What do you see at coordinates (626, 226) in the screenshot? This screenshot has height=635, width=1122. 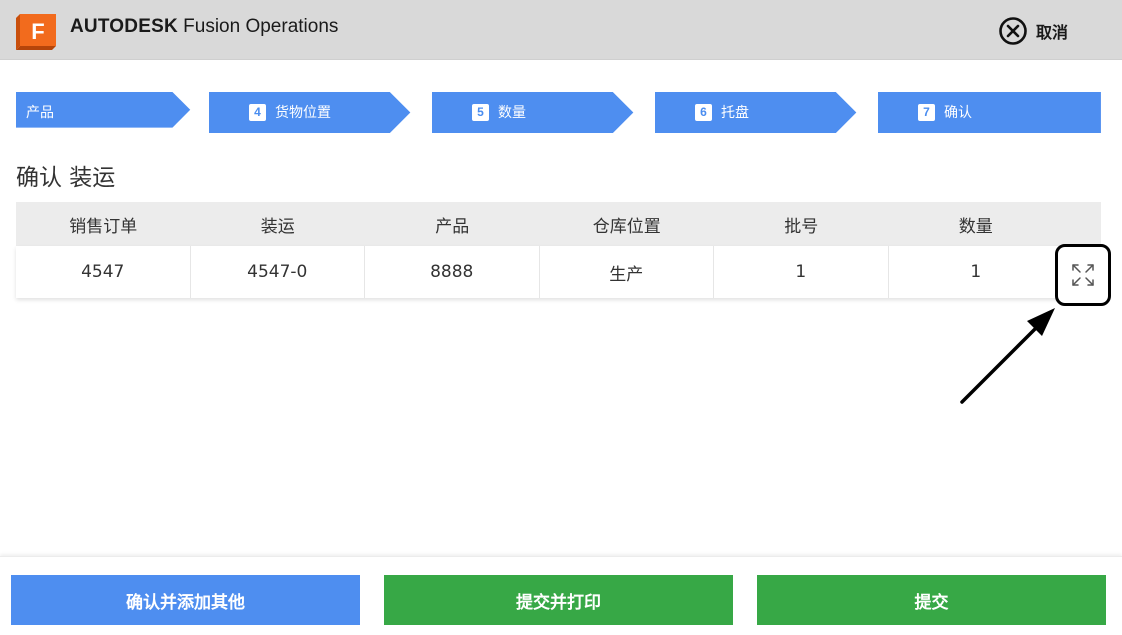 I see `column-header-warehouse-location: 仓库位置` at bounding box center [626, 226].